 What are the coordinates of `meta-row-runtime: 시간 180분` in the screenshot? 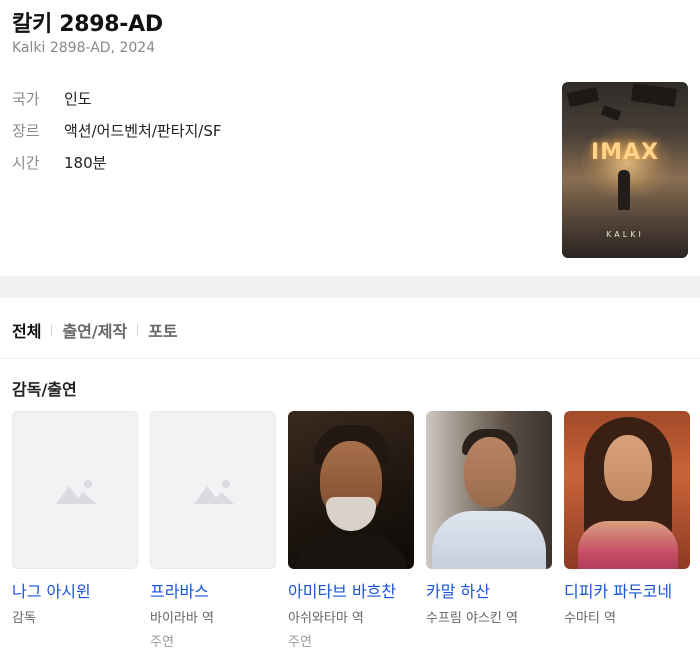 It's located at (117, 162).